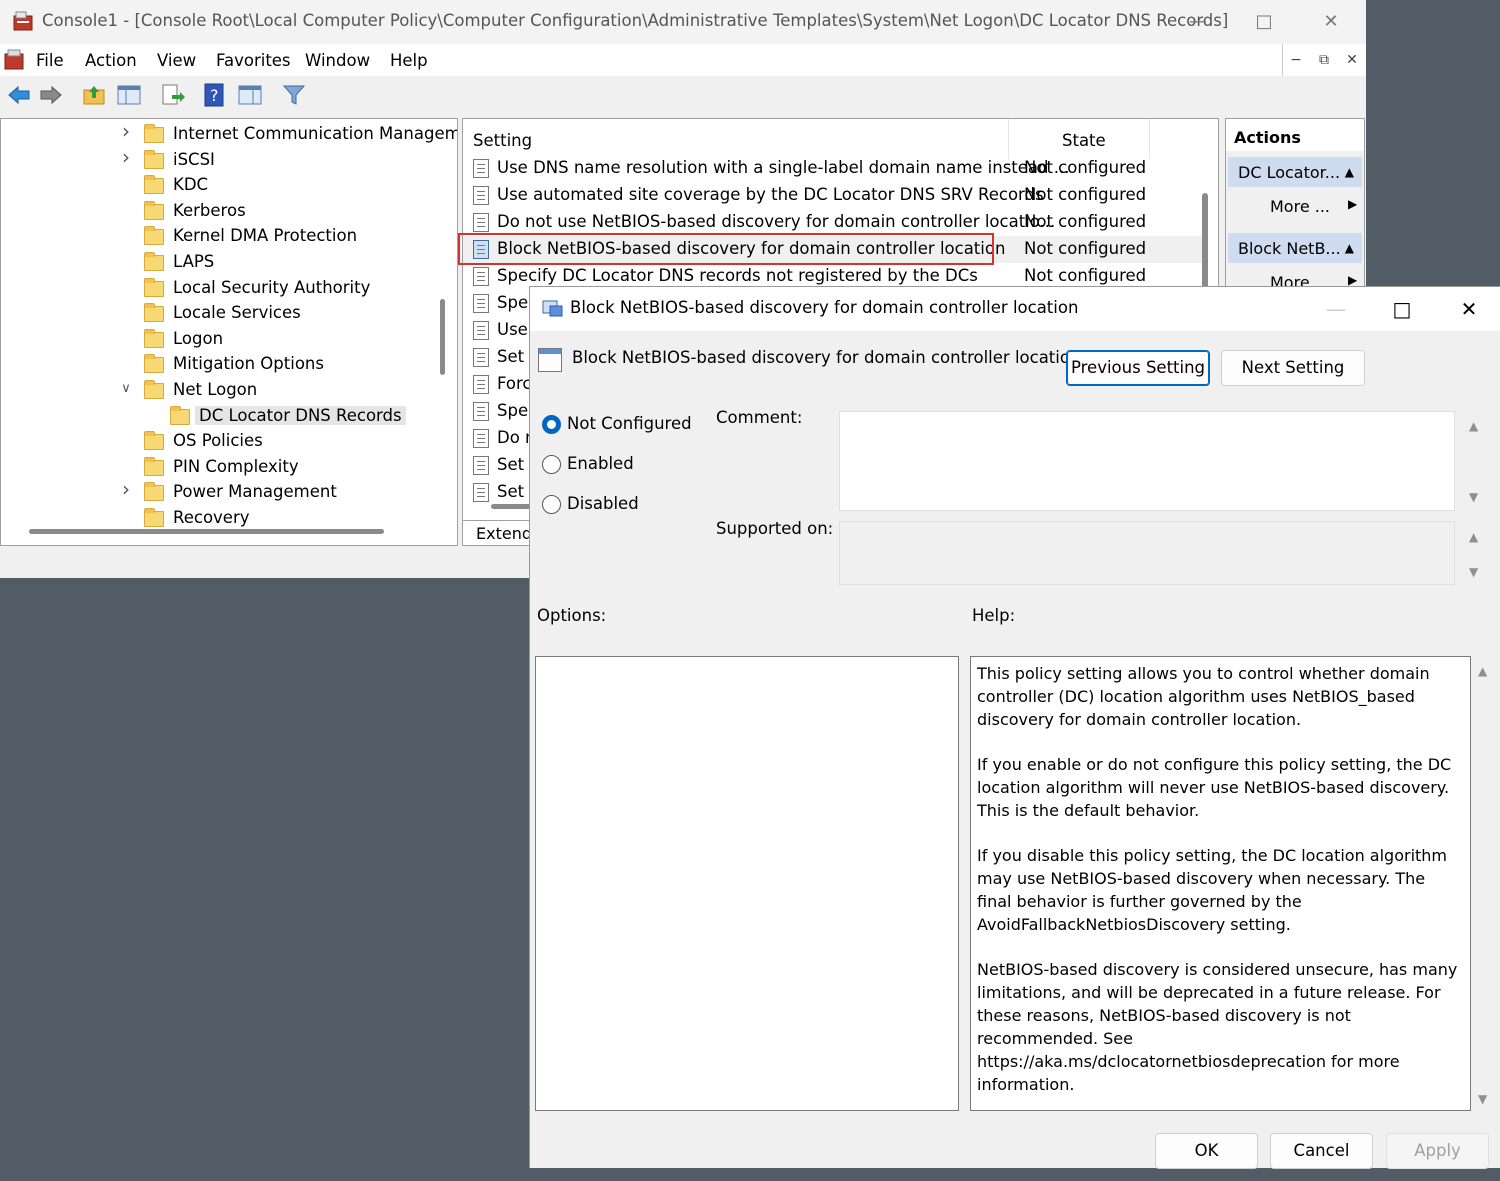 This screenshot has height=1181, width=1500. I want to click on menu-view: View, so click(176, 60).